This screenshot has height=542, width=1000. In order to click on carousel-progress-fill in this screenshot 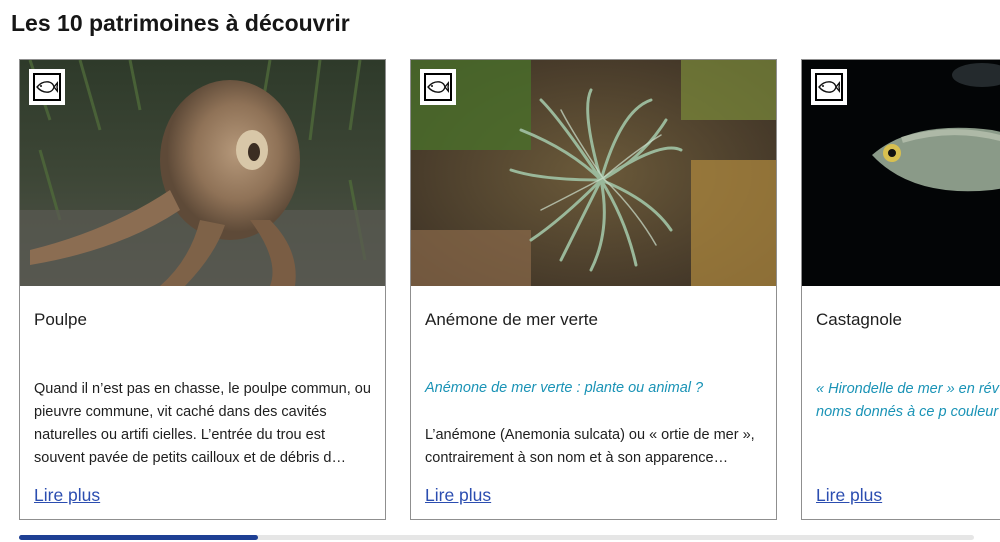, I will do `click(138, 537)`.